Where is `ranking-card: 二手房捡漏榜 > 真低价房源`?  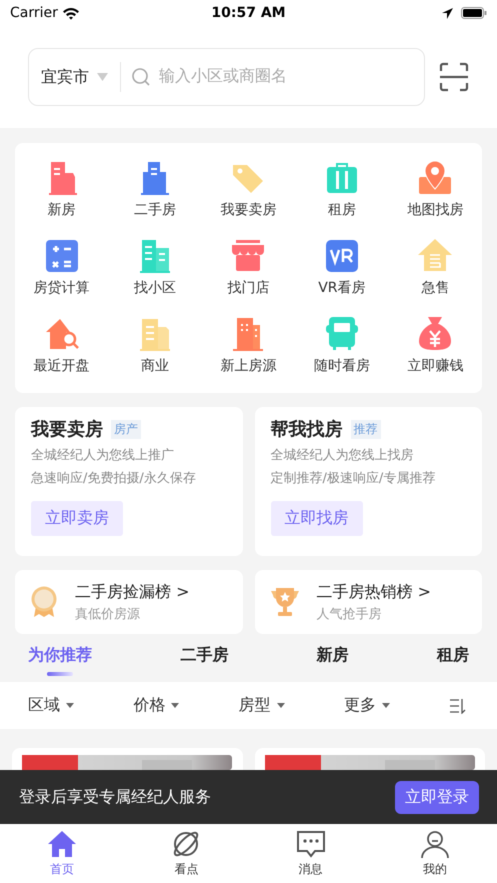
ranking-card: 二手房捡漏榜 > 真低价房源 is located at coordinates (128, 602).